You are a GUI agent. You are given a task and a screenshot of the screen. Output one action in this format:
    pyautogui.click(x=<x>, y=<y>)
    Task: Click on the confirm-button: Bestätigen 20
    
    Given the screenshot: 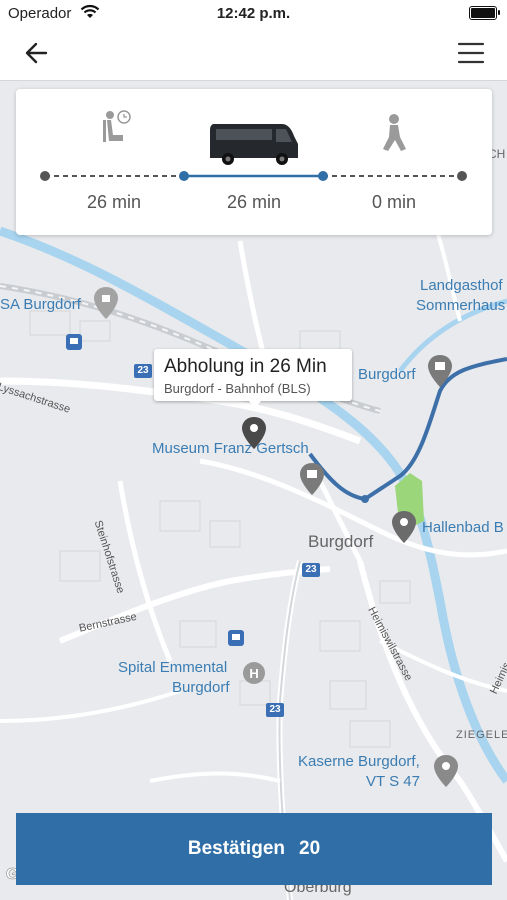 What is the action you would take?
    pyautogui.click(x=254, y=849)
    